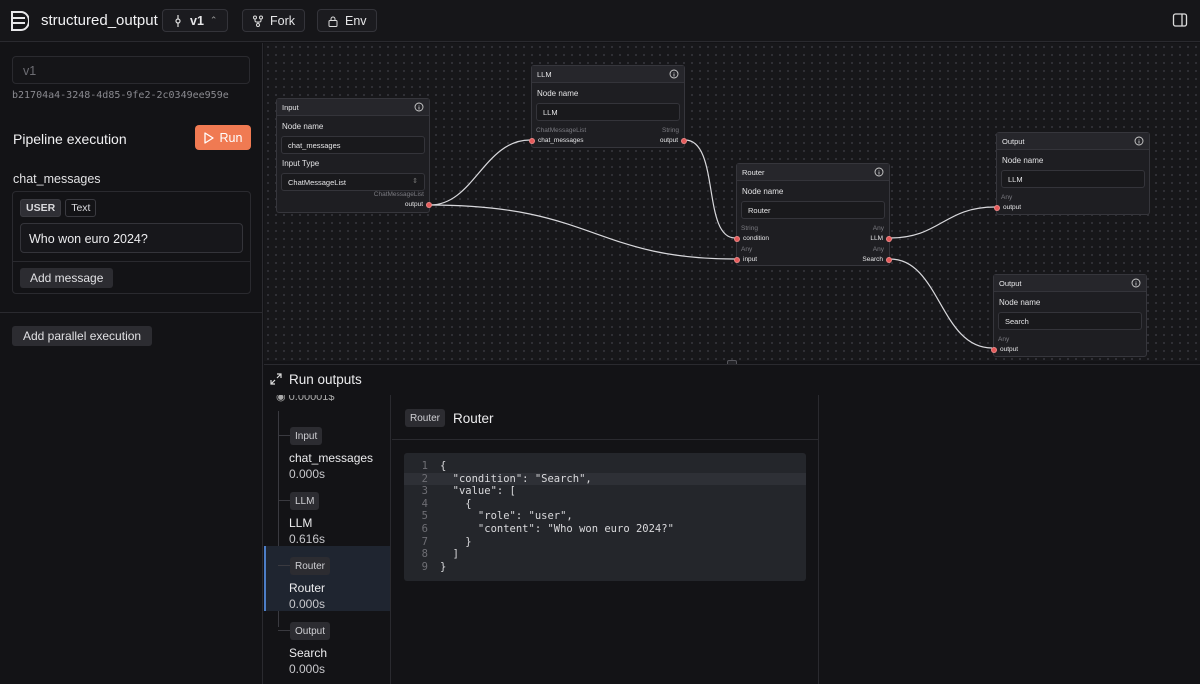 The height and width of the screenshot is (684, 1200). I want to click on output-item-search: Output Search 0.000s, so click(327, 643).